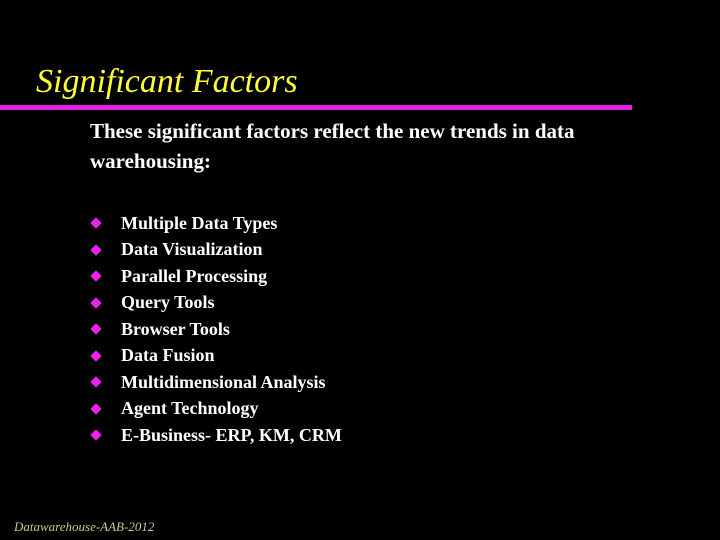 This screenshot has height=540, width=720. What do you see at coordinates (223, 381) in the screenshot?
I see `list-item-label: Multidimensional Analysis` at bounding box center [223, 381].